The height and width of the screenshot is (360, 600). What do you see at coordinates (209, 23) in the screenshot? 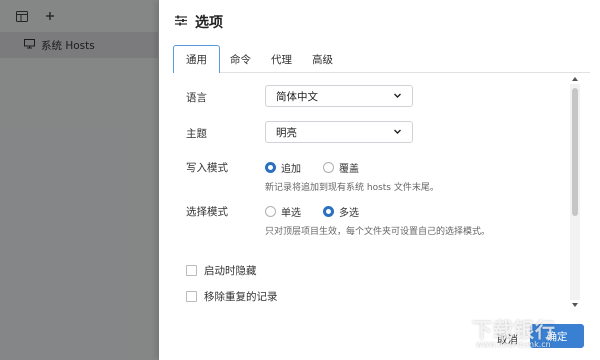
I see `dialog-title: 选项` at bounding box center [209, 23].